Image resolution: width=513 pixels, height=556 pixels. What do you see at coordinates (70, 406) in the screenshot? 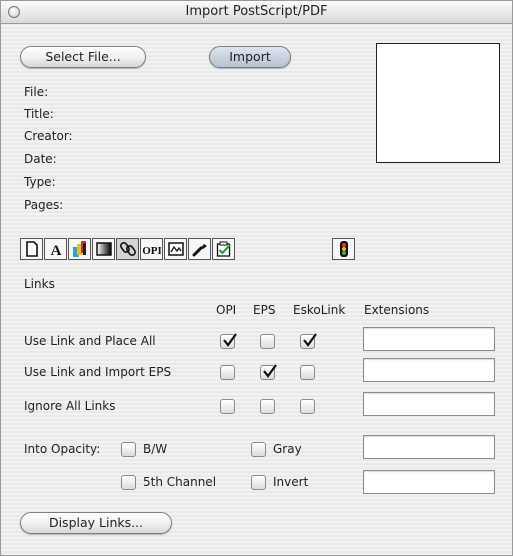
I see `row-label-ignore-all-links: Ignore All Links` at bounding box center [70, 406].